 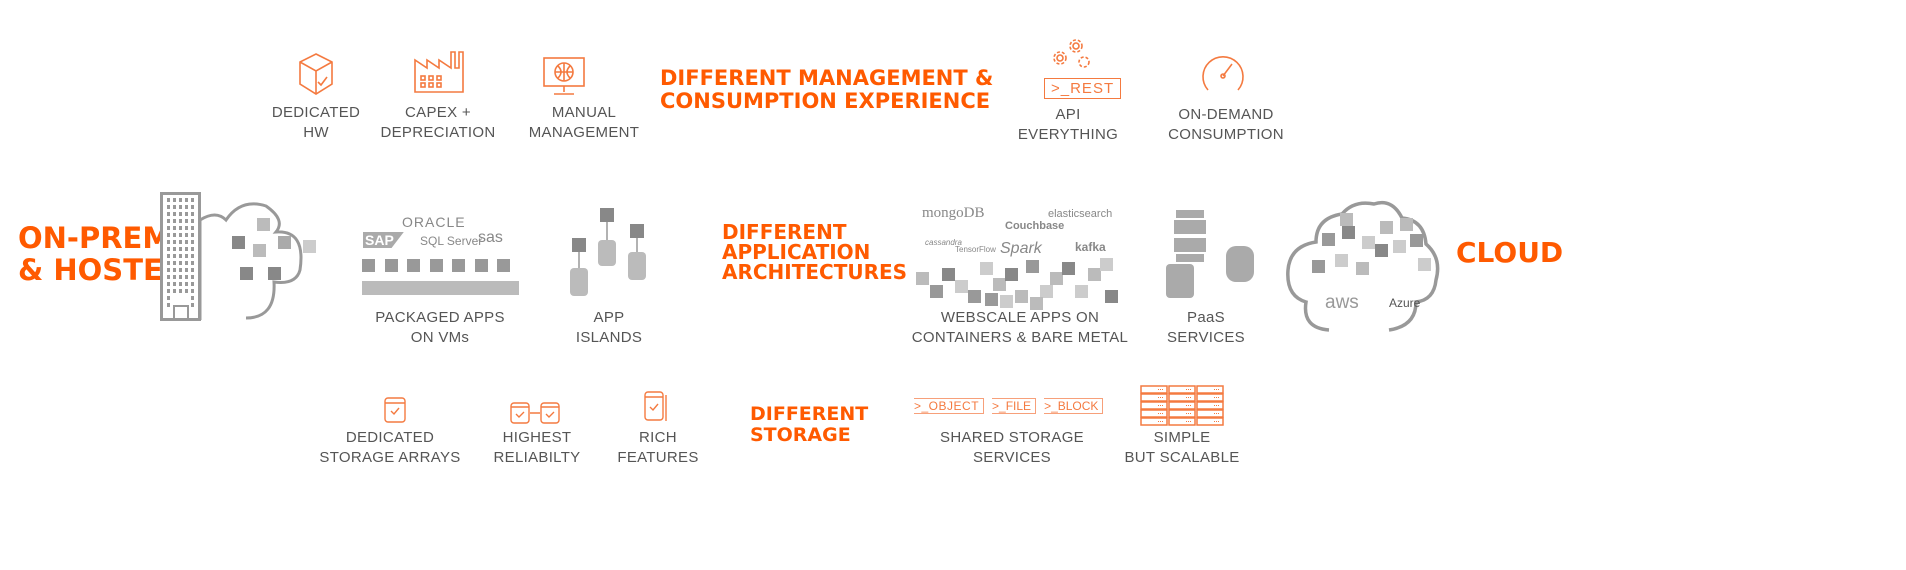 What do you see at coordinates (1090, 247) in the screenshot?
I see `kafka-logo: kafka` at bounding box center [1090, 247].